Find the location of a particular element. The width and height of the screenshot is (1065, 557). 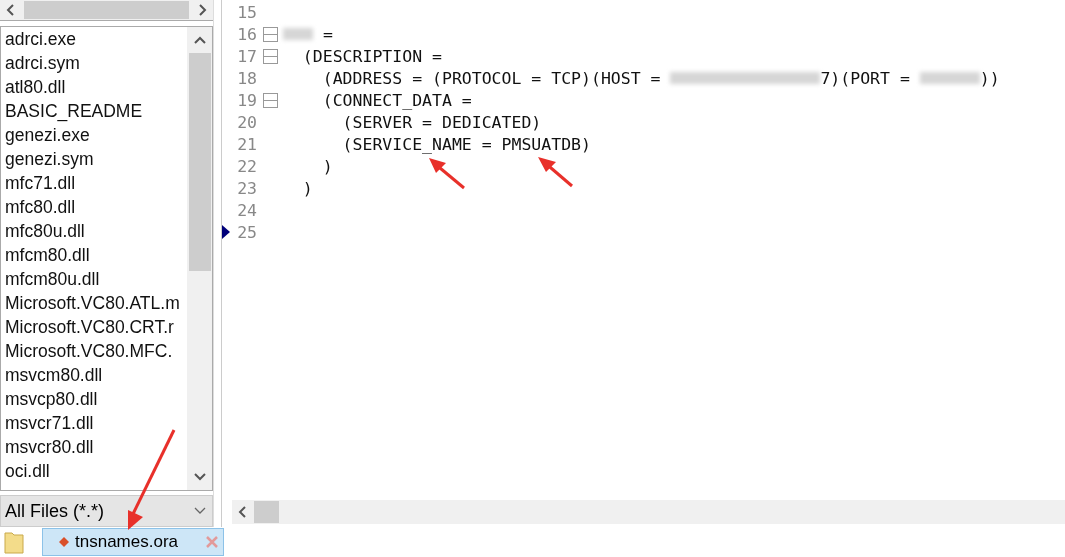

file-item: Microsoft.VC80.CRT.r is located at coordinates (96, 327).